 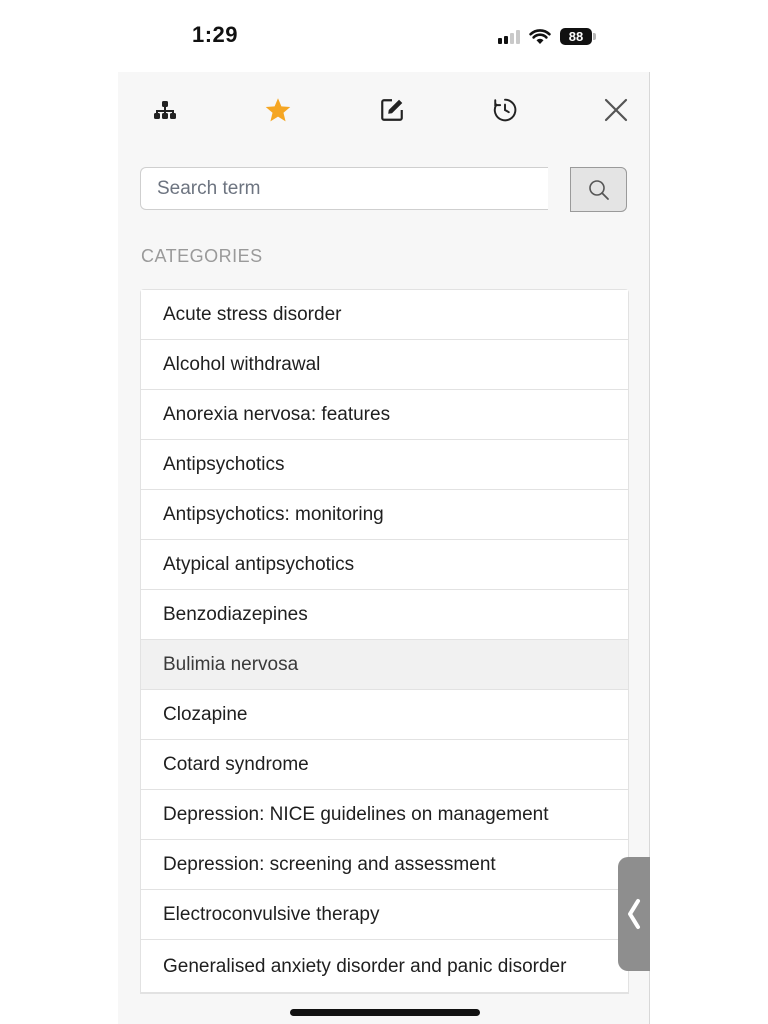 I want to click on star-icon, so click(x=278, y=109).